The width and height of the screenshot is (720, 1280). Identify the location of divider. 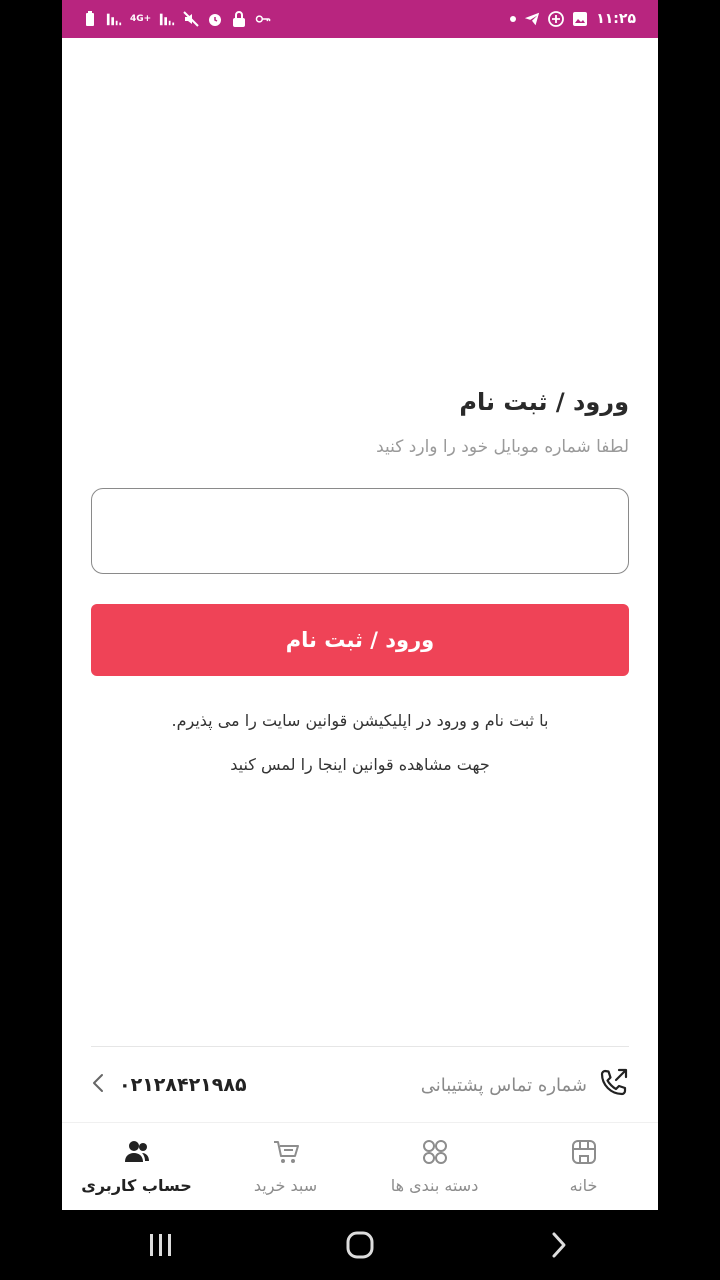
(360, 1046).